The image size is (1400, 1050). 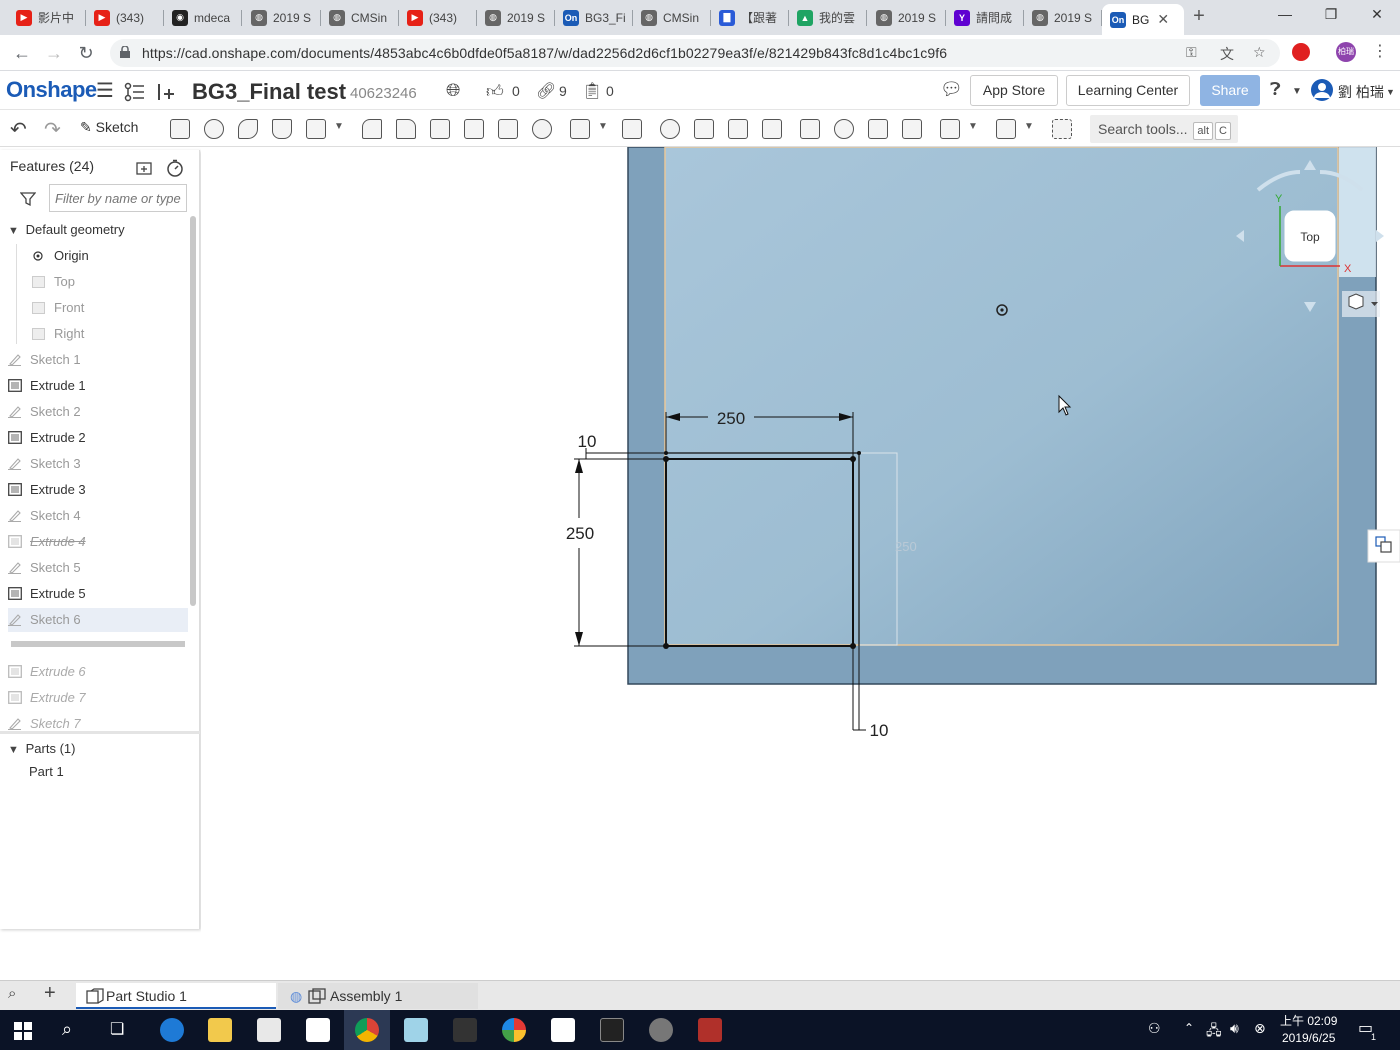 What do you see at coordinates (879, 730) in the screenshot?
I see `dimension-offset-right-label: 10` at bounding box center [879, 730].